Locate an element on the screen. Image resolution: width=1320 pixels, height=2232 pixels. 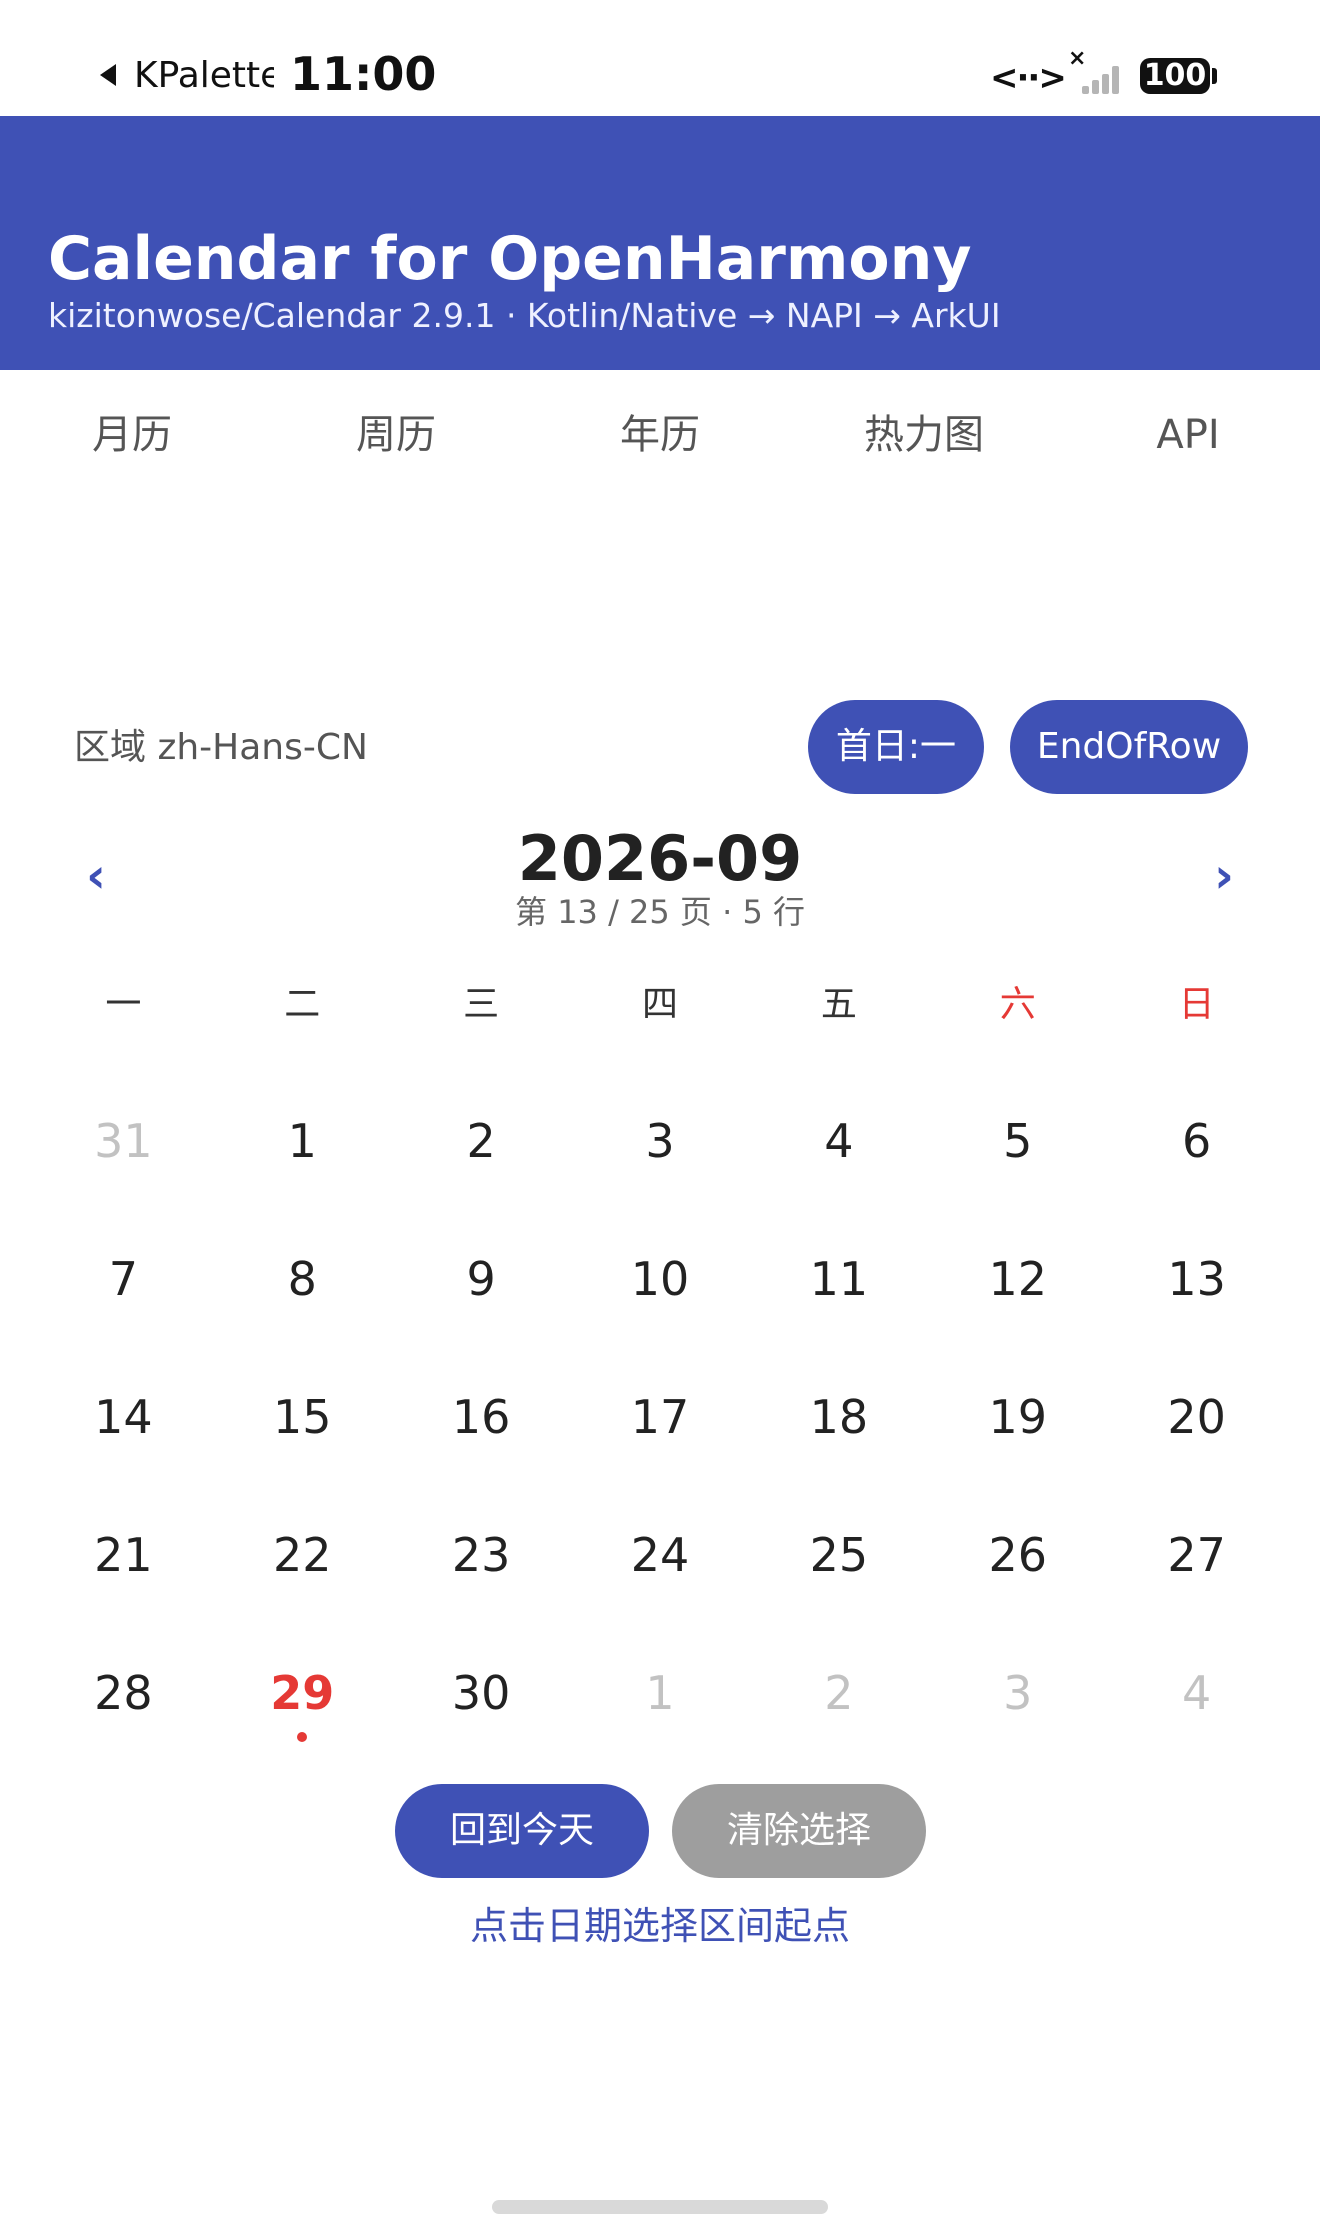
week-row: 28 29 30 1 2 3 4 is located at coordinates (660, 1693).